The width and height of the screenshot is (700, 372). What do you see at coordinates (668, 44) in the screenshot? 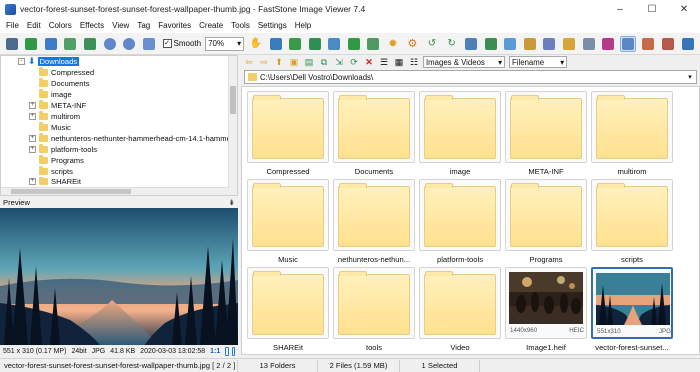
I see `layout-preview-icon` at bounding box center [668, 44].